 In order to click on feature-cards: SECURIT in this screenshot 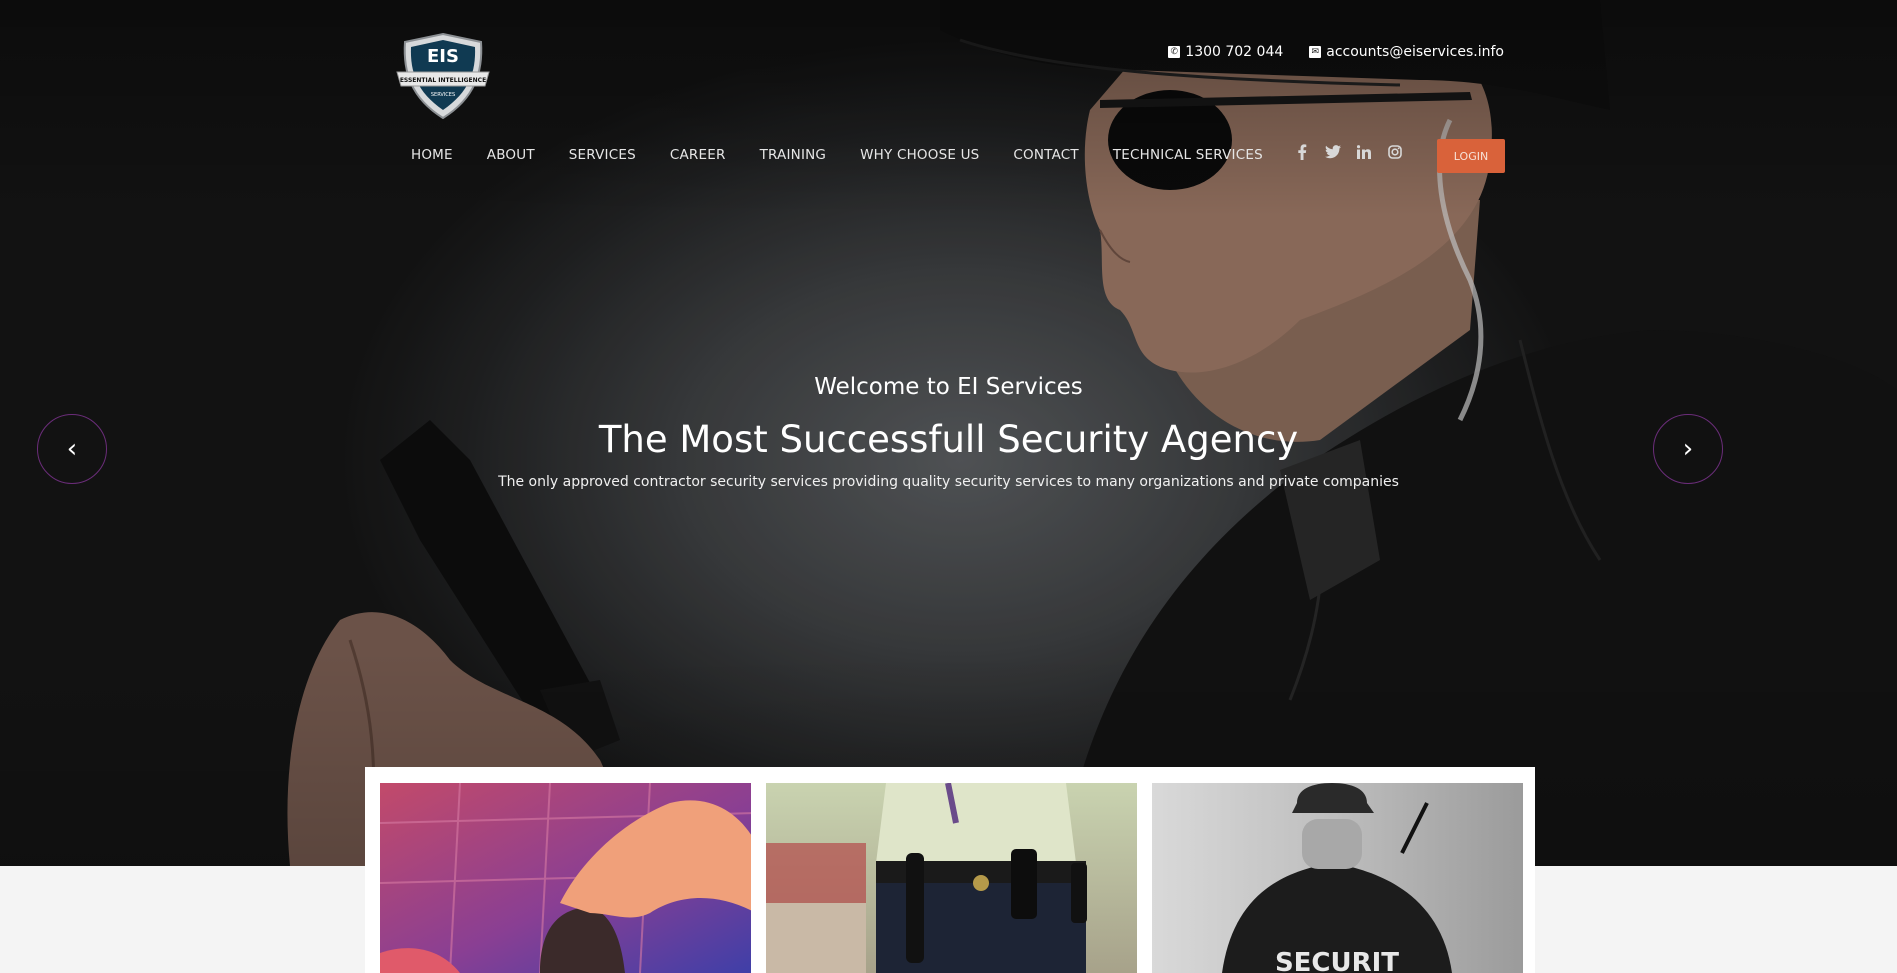, I will do `click(950, 870)`.